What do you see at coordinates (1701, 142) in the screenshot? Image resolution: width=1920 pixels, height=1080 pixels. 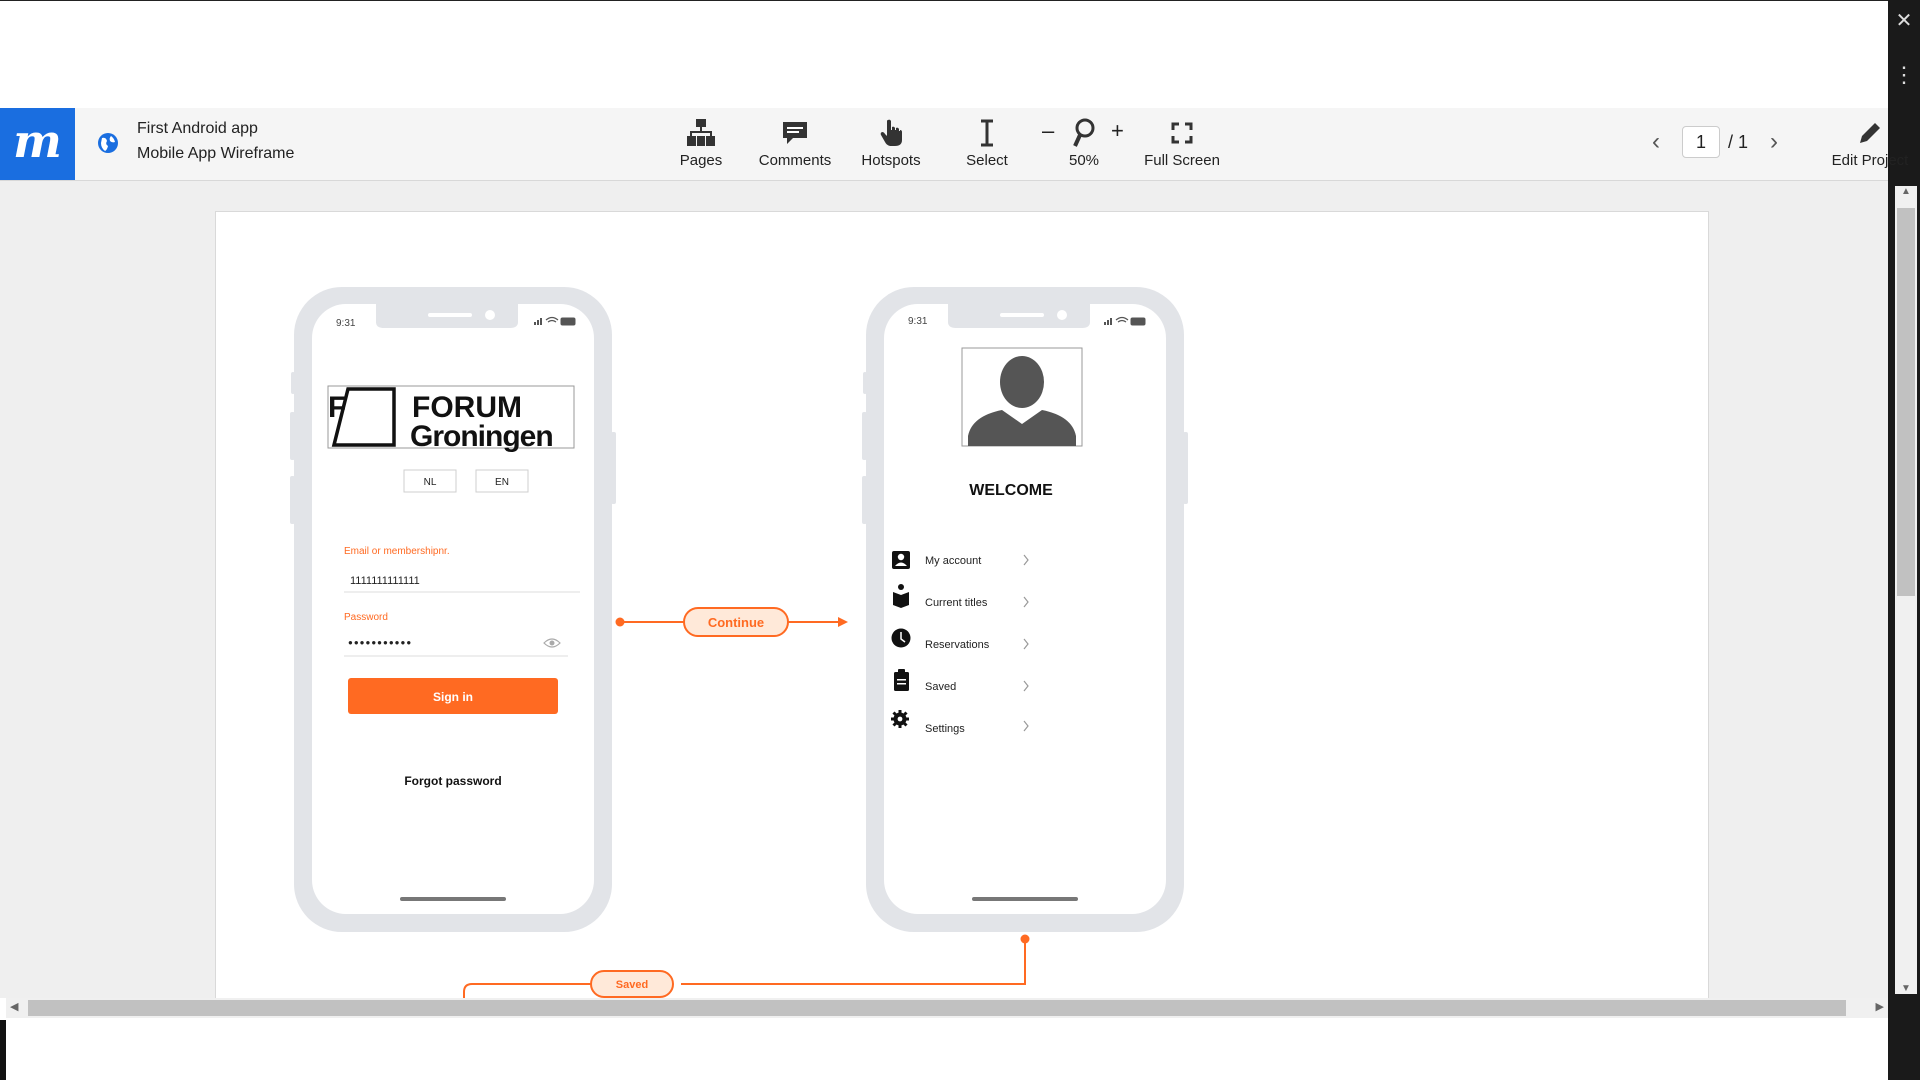 I see `page-number-input: 1` at bounding box center [1701, 142].